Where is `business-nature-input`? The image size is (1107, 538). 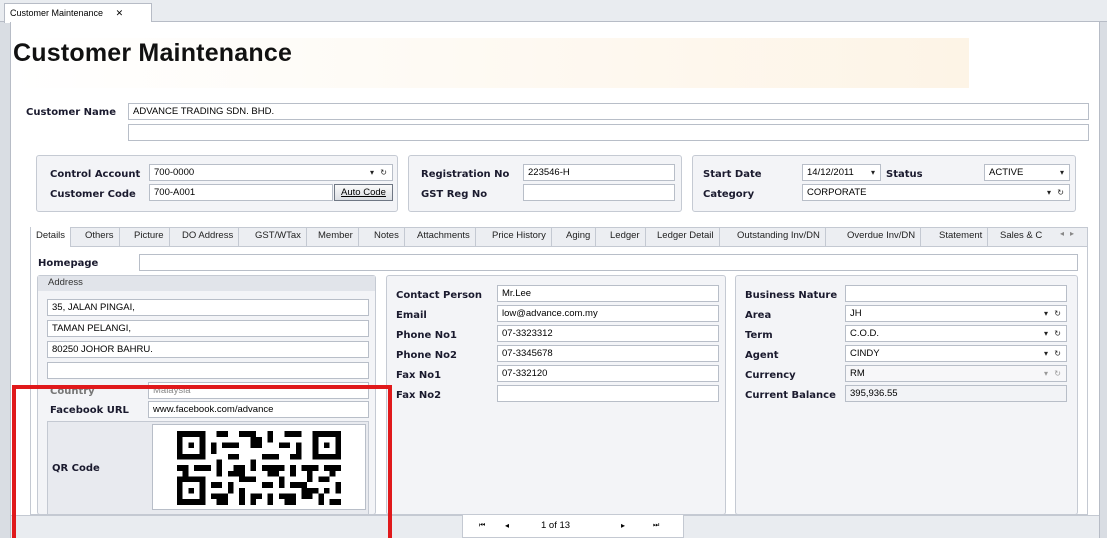
business-nature-input is located at coordinates (956, 293).